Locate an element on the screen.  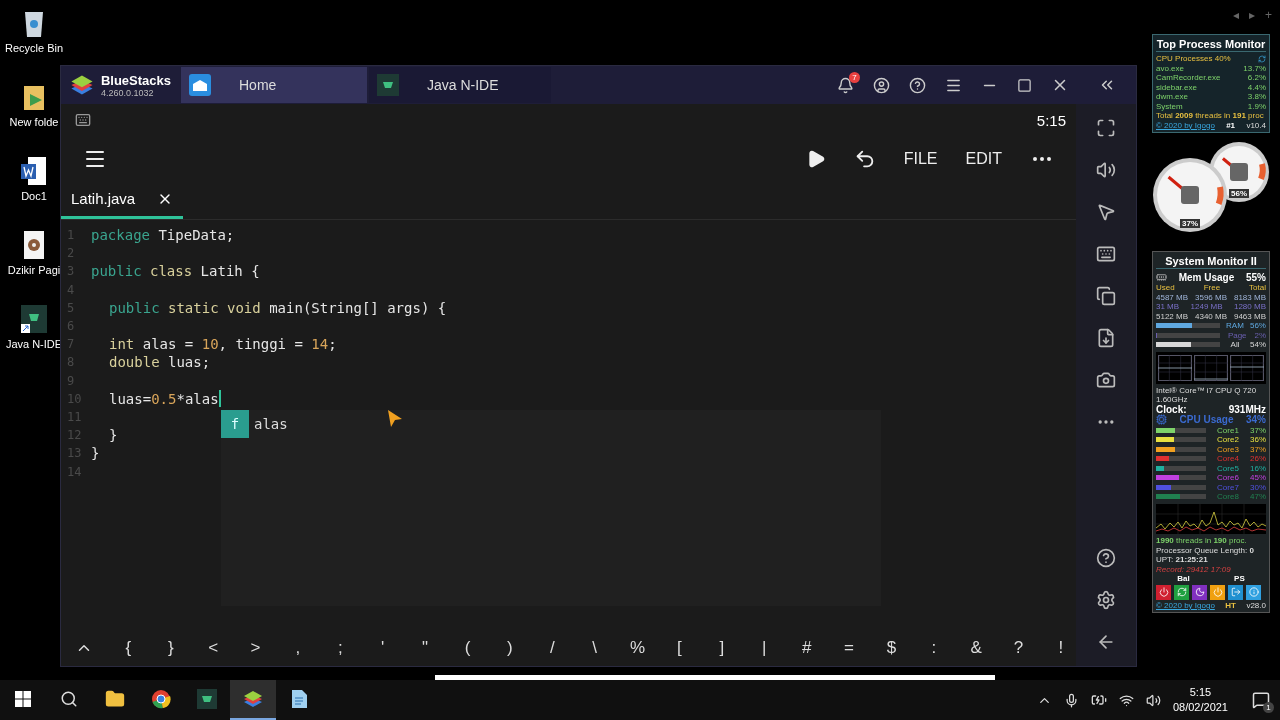
layers-icon is located at coordinates (82, 85).